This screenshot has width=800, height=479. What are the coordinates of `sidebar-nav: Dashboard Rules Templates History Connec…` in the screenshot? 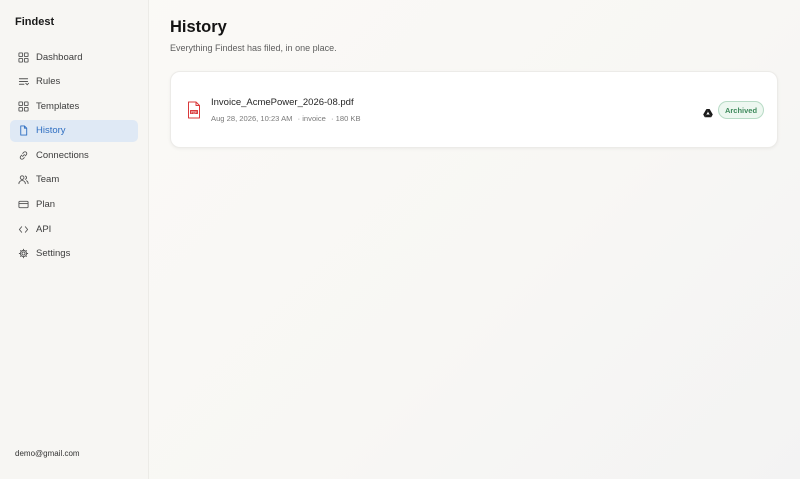 It's located at (74, 156).